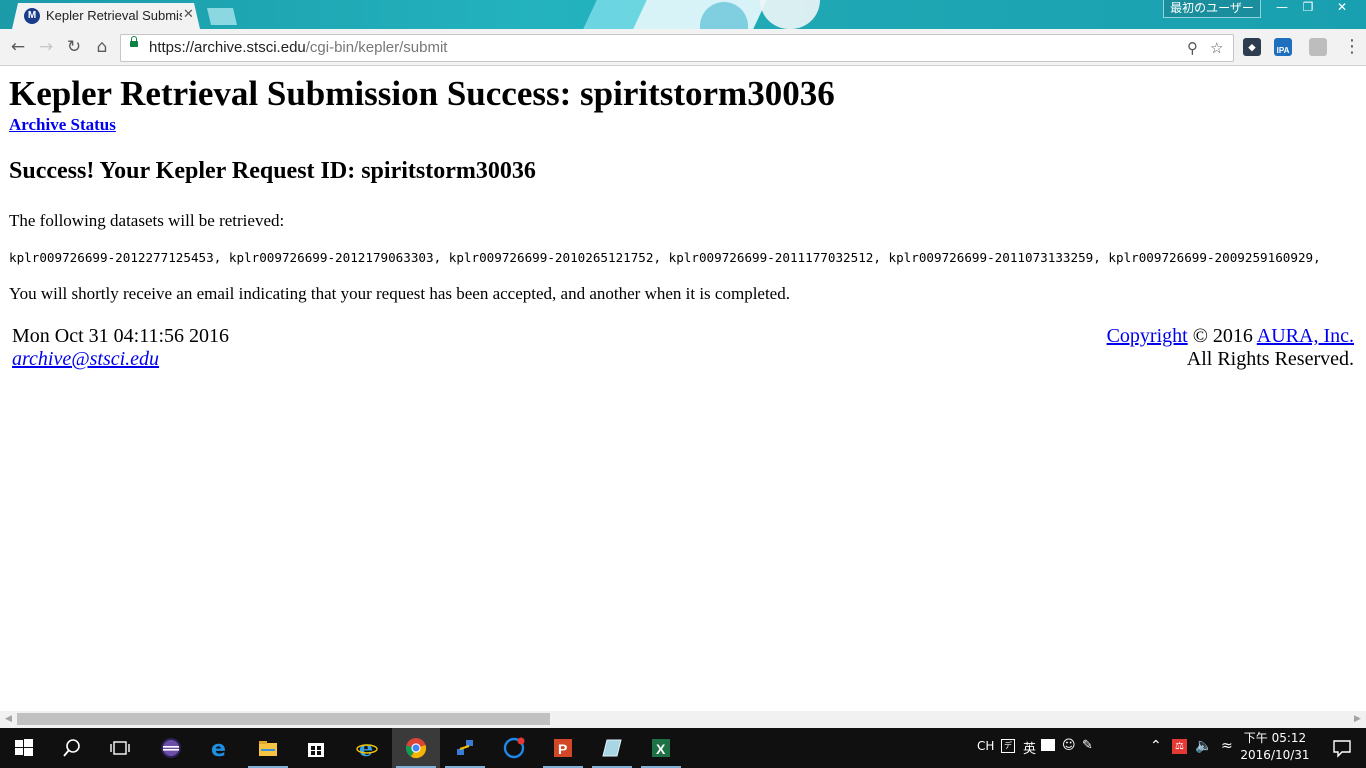 This screenshot has height=768, width=1366. I want to click on browser-c-icon, so click(514, 748).